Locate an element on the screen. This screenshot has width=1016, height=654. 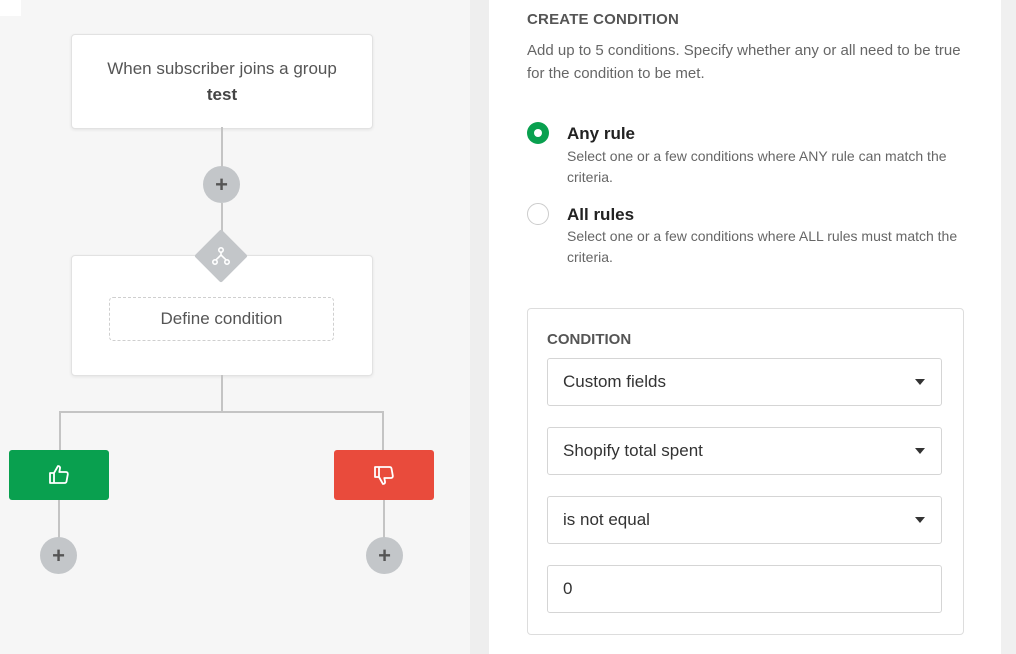
thumbs-down-icon is located at coordinates (384, 475).